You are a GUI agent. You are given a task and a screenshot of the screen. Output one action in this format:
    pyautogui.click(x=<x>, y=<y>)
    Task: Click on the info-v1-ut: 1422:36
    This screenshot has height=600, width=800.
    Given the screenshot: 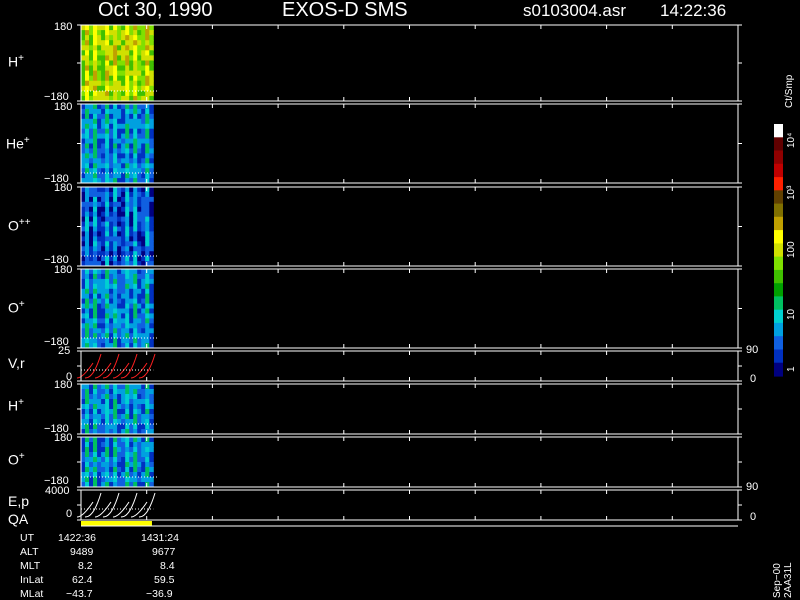 What is the action you would take?
    pyautogui.click(x=77, y=538)
    